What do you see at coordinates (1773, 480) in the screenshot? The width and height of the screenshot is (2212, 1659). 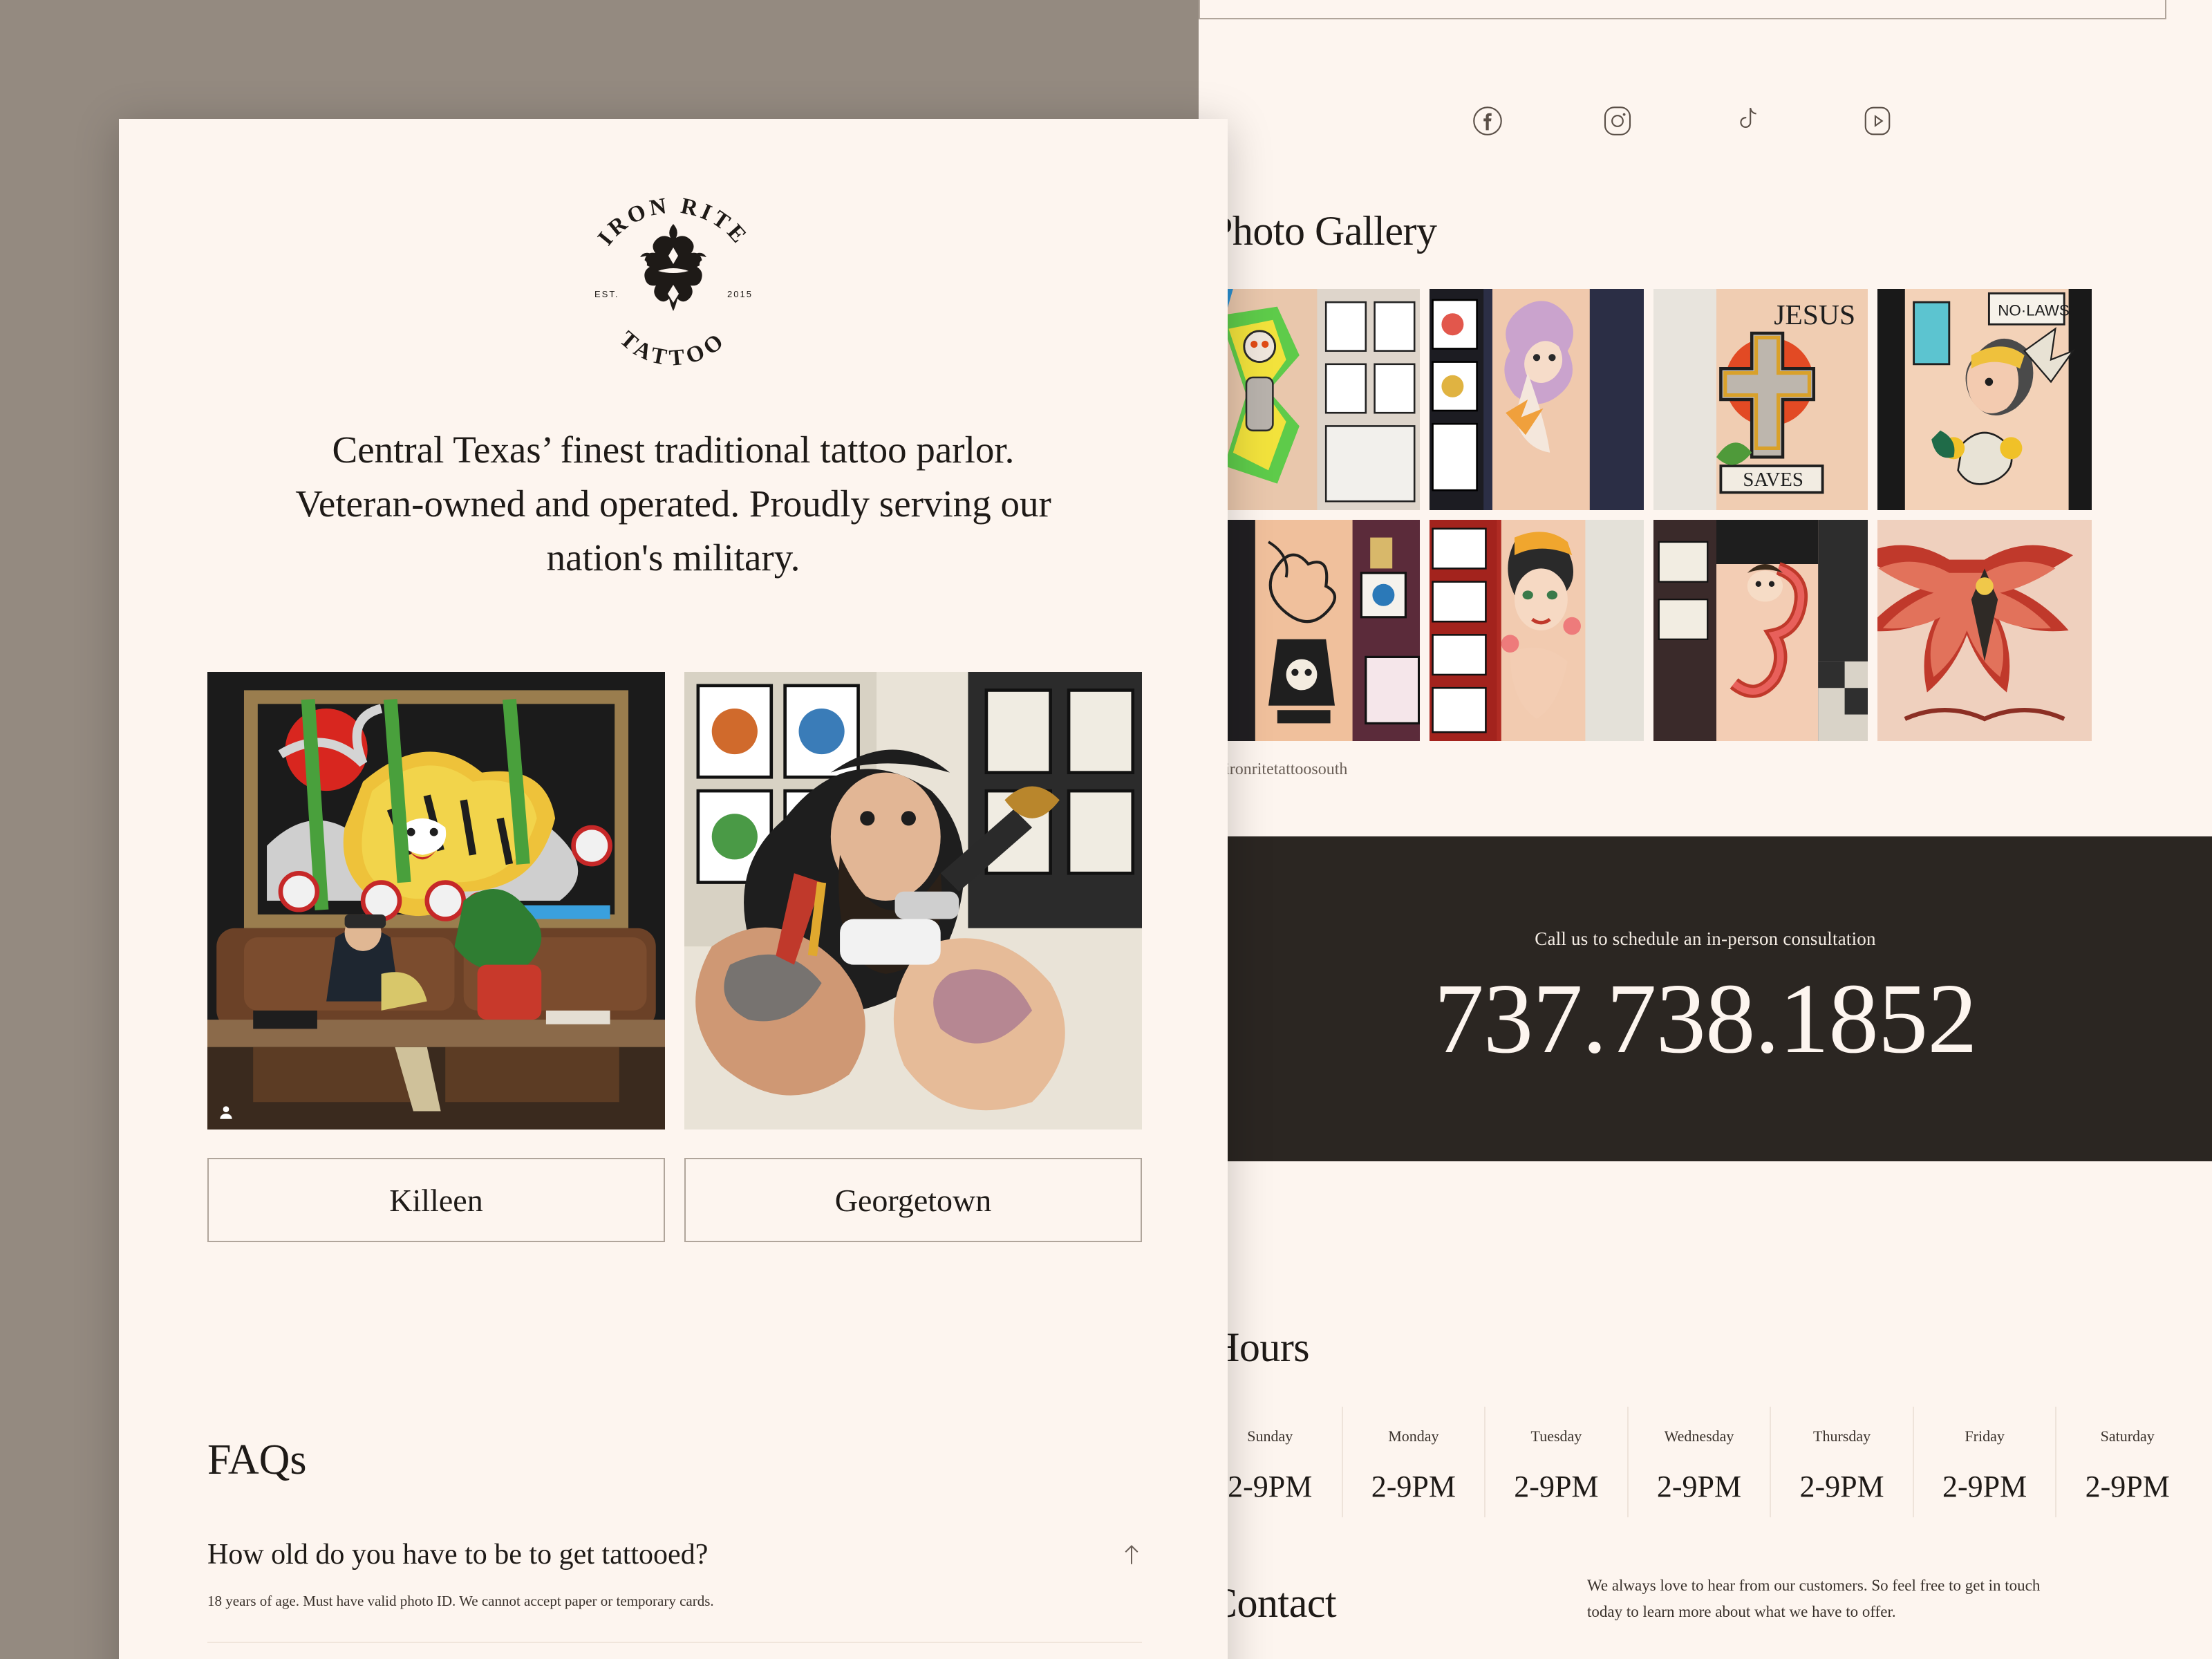 I see `svg-text: SAVES` at bounding box center [1773, 480].